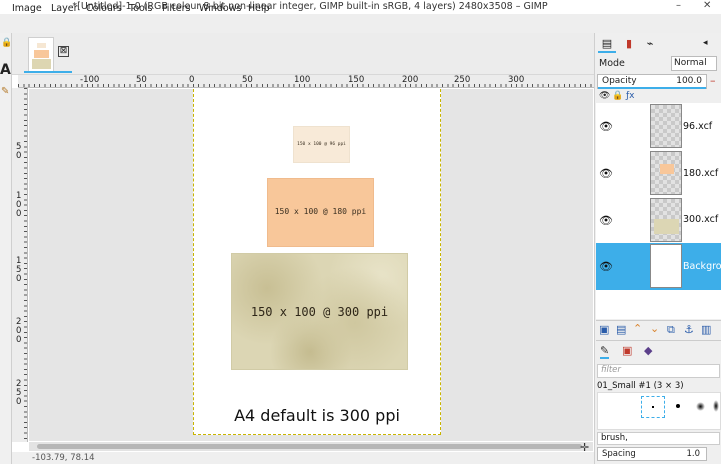 The height and width of the screenshot is (464, 721). I want to click on image-96-ppi: 150 x 100 @ 96 ppi, so click(321, 144).